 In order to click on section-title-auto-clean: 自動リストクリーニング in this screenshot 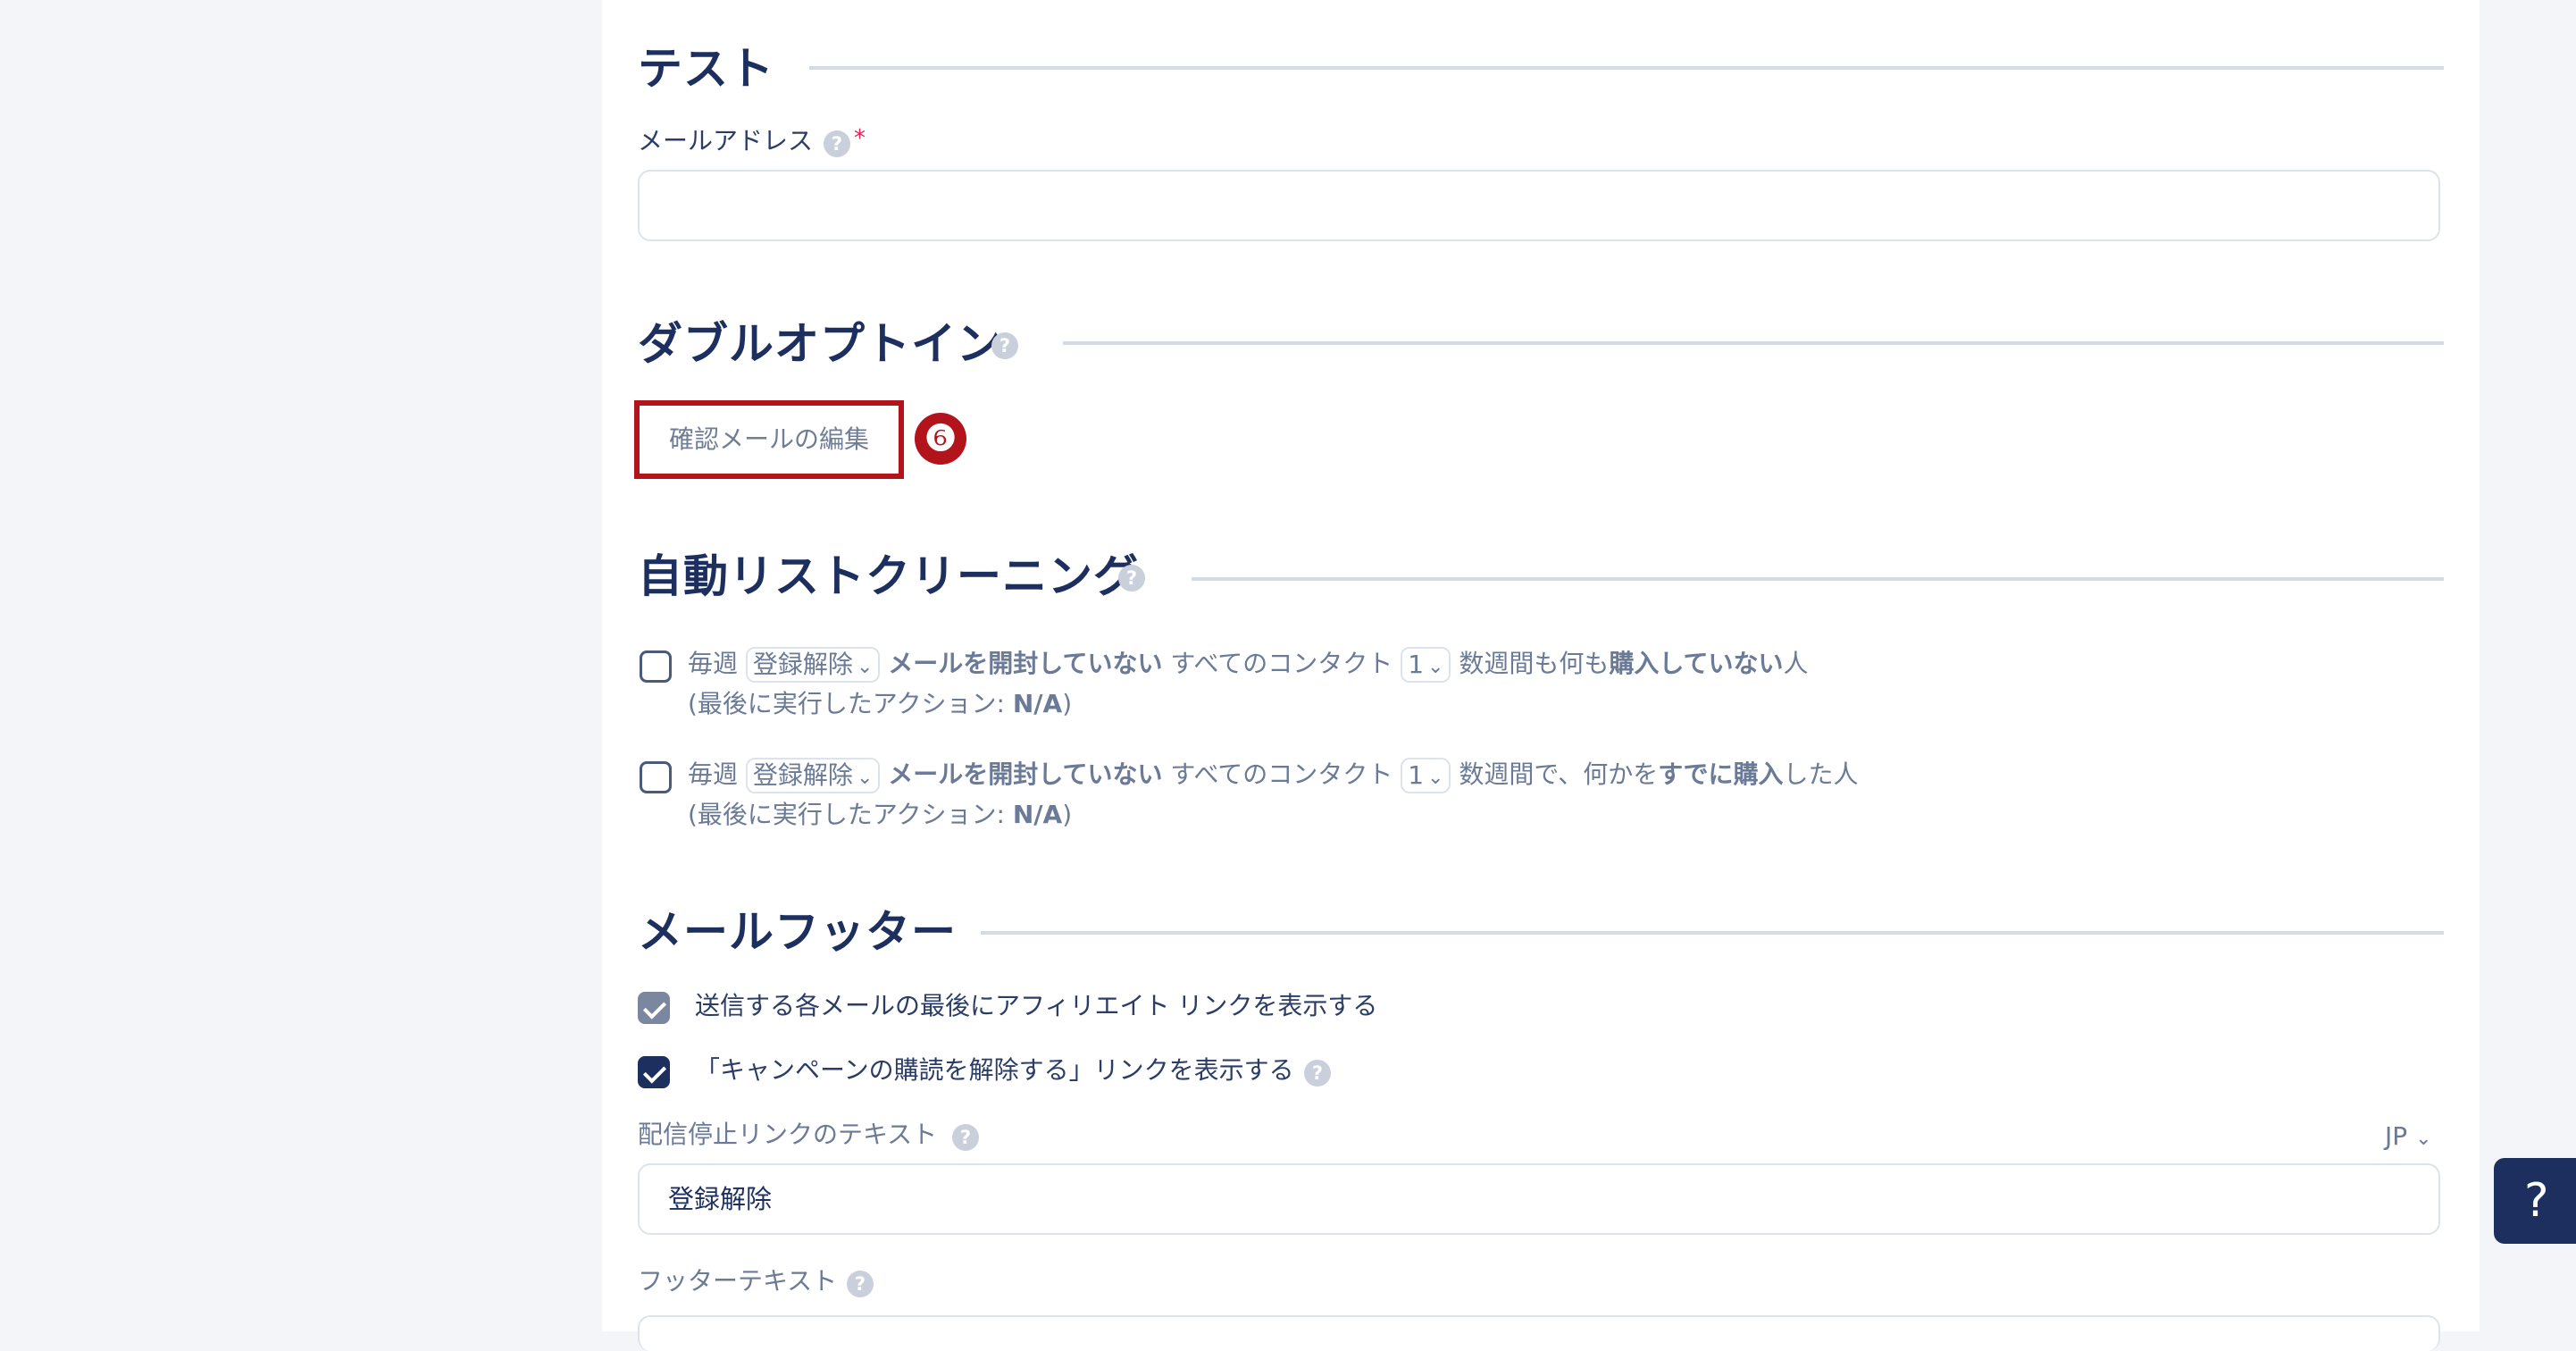, I will do `click(889, 576)`.